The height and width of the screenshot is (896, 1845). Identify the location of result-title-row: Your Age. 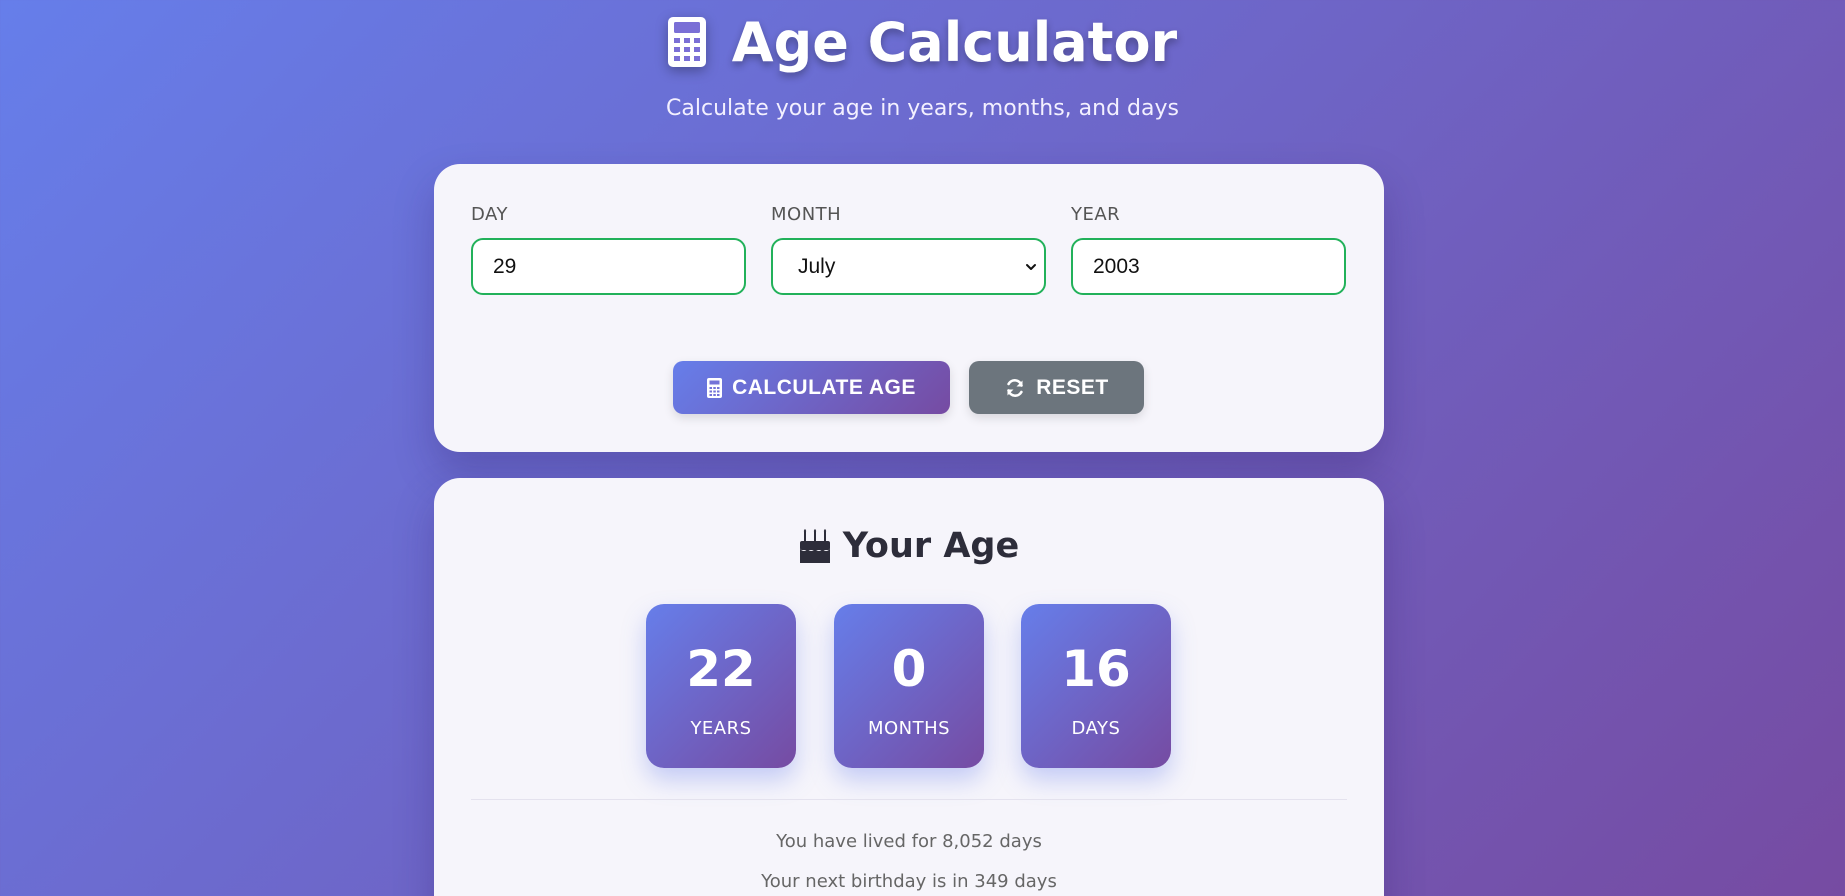
(909, 546).